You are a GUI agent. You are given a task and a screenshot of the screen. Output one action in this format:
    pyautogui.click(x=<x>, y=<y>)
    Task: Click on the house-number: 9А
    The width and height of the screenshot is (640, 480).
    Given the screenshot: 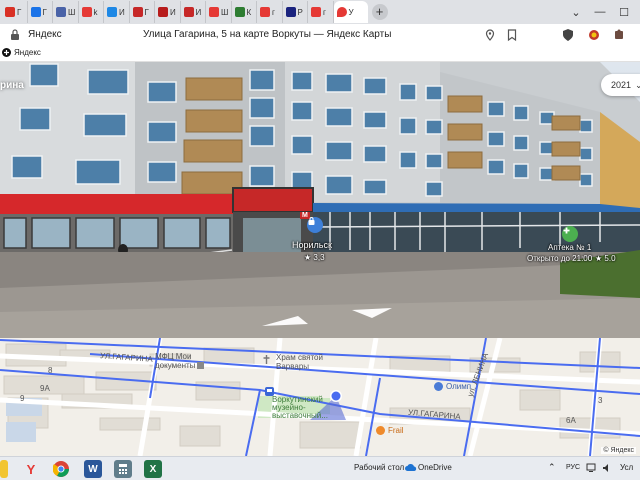 What is the action you would take?
    pyautogui.click(x=45, y=388)
    